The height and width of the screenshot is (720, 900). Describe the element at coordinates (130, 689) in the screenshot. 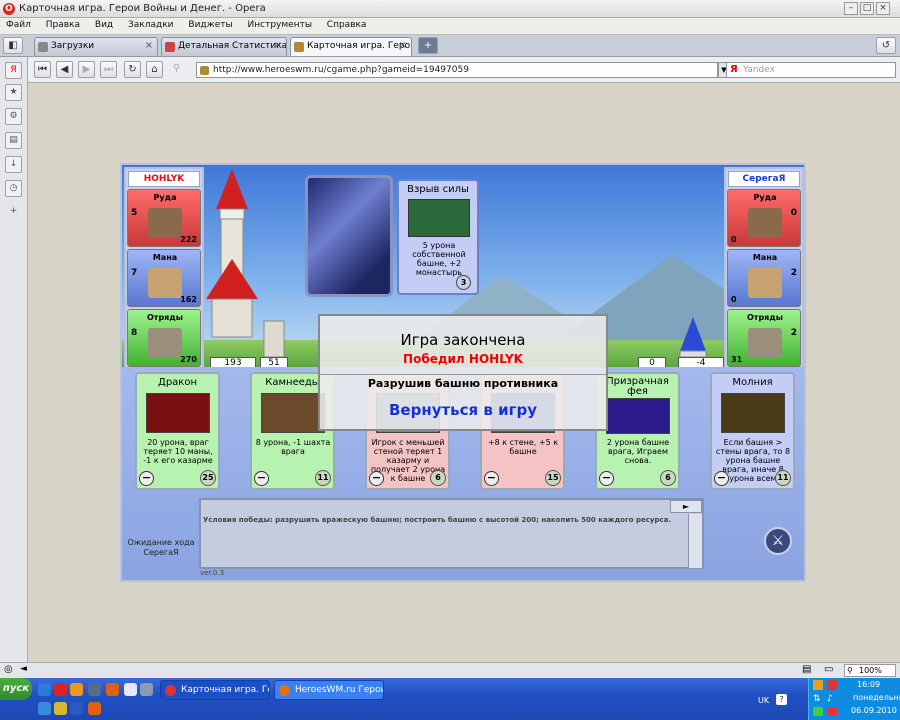

I see `save-icon` at that location.